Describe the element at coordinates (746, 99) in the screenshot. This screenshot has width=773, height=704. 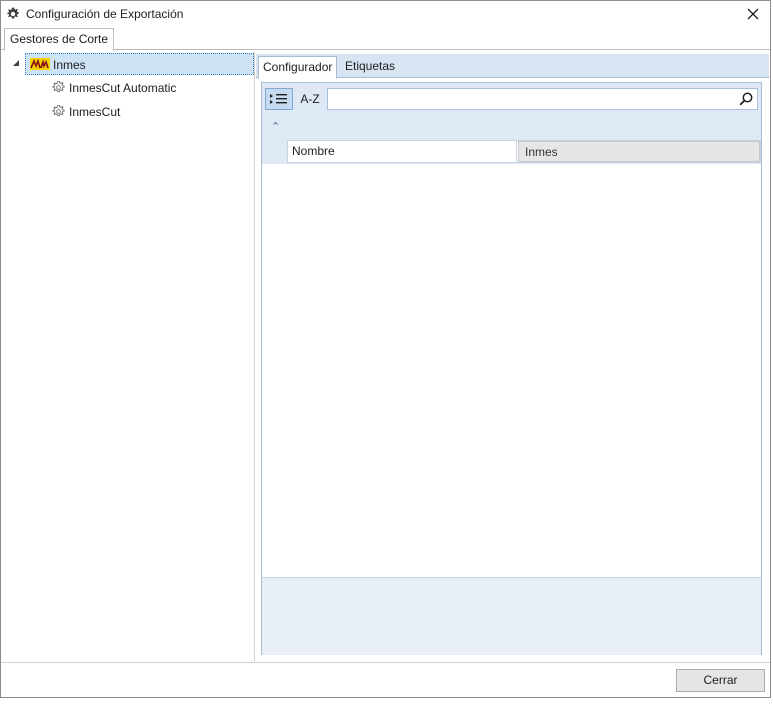
I see `search-icon` at that location.